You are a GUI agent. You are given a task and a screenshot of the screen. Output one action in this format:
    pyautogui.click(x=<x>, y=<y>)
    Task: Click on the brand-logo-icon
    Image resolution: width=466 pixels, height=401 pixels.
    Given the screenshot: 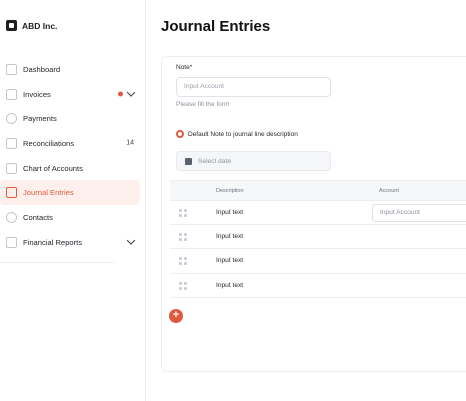 What is the action you would take?
    pyautogui.click(x=11, y=25)
    